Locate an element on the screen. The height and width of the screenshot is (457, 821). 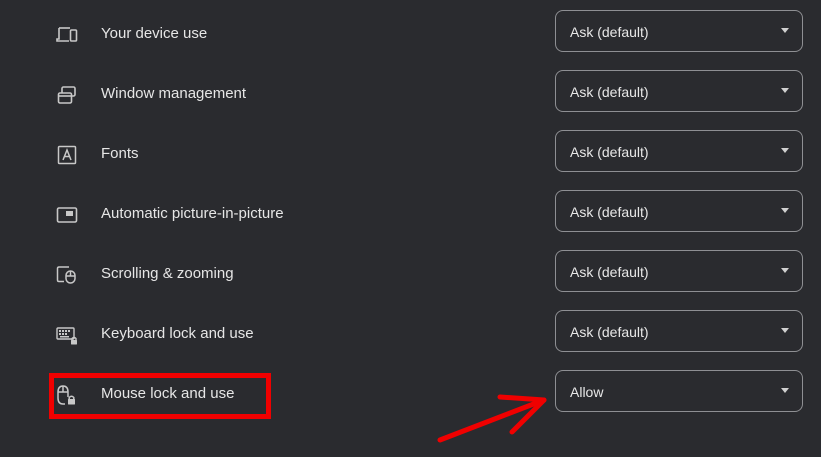
setting-label: Window management is located at coordinates (174, 93).